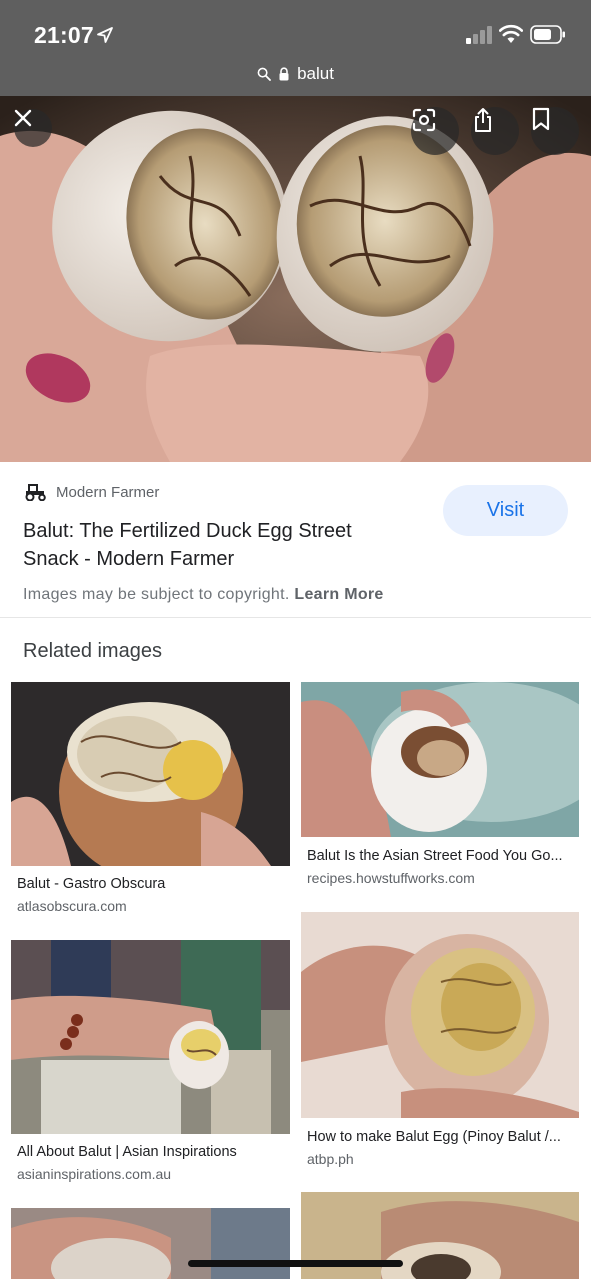 The height and width of the screenshot is (1279, 591). What do you see at coordinates (547, 34) in the screenshot?
I see `battery-icon` at bounding box center [547, 34].